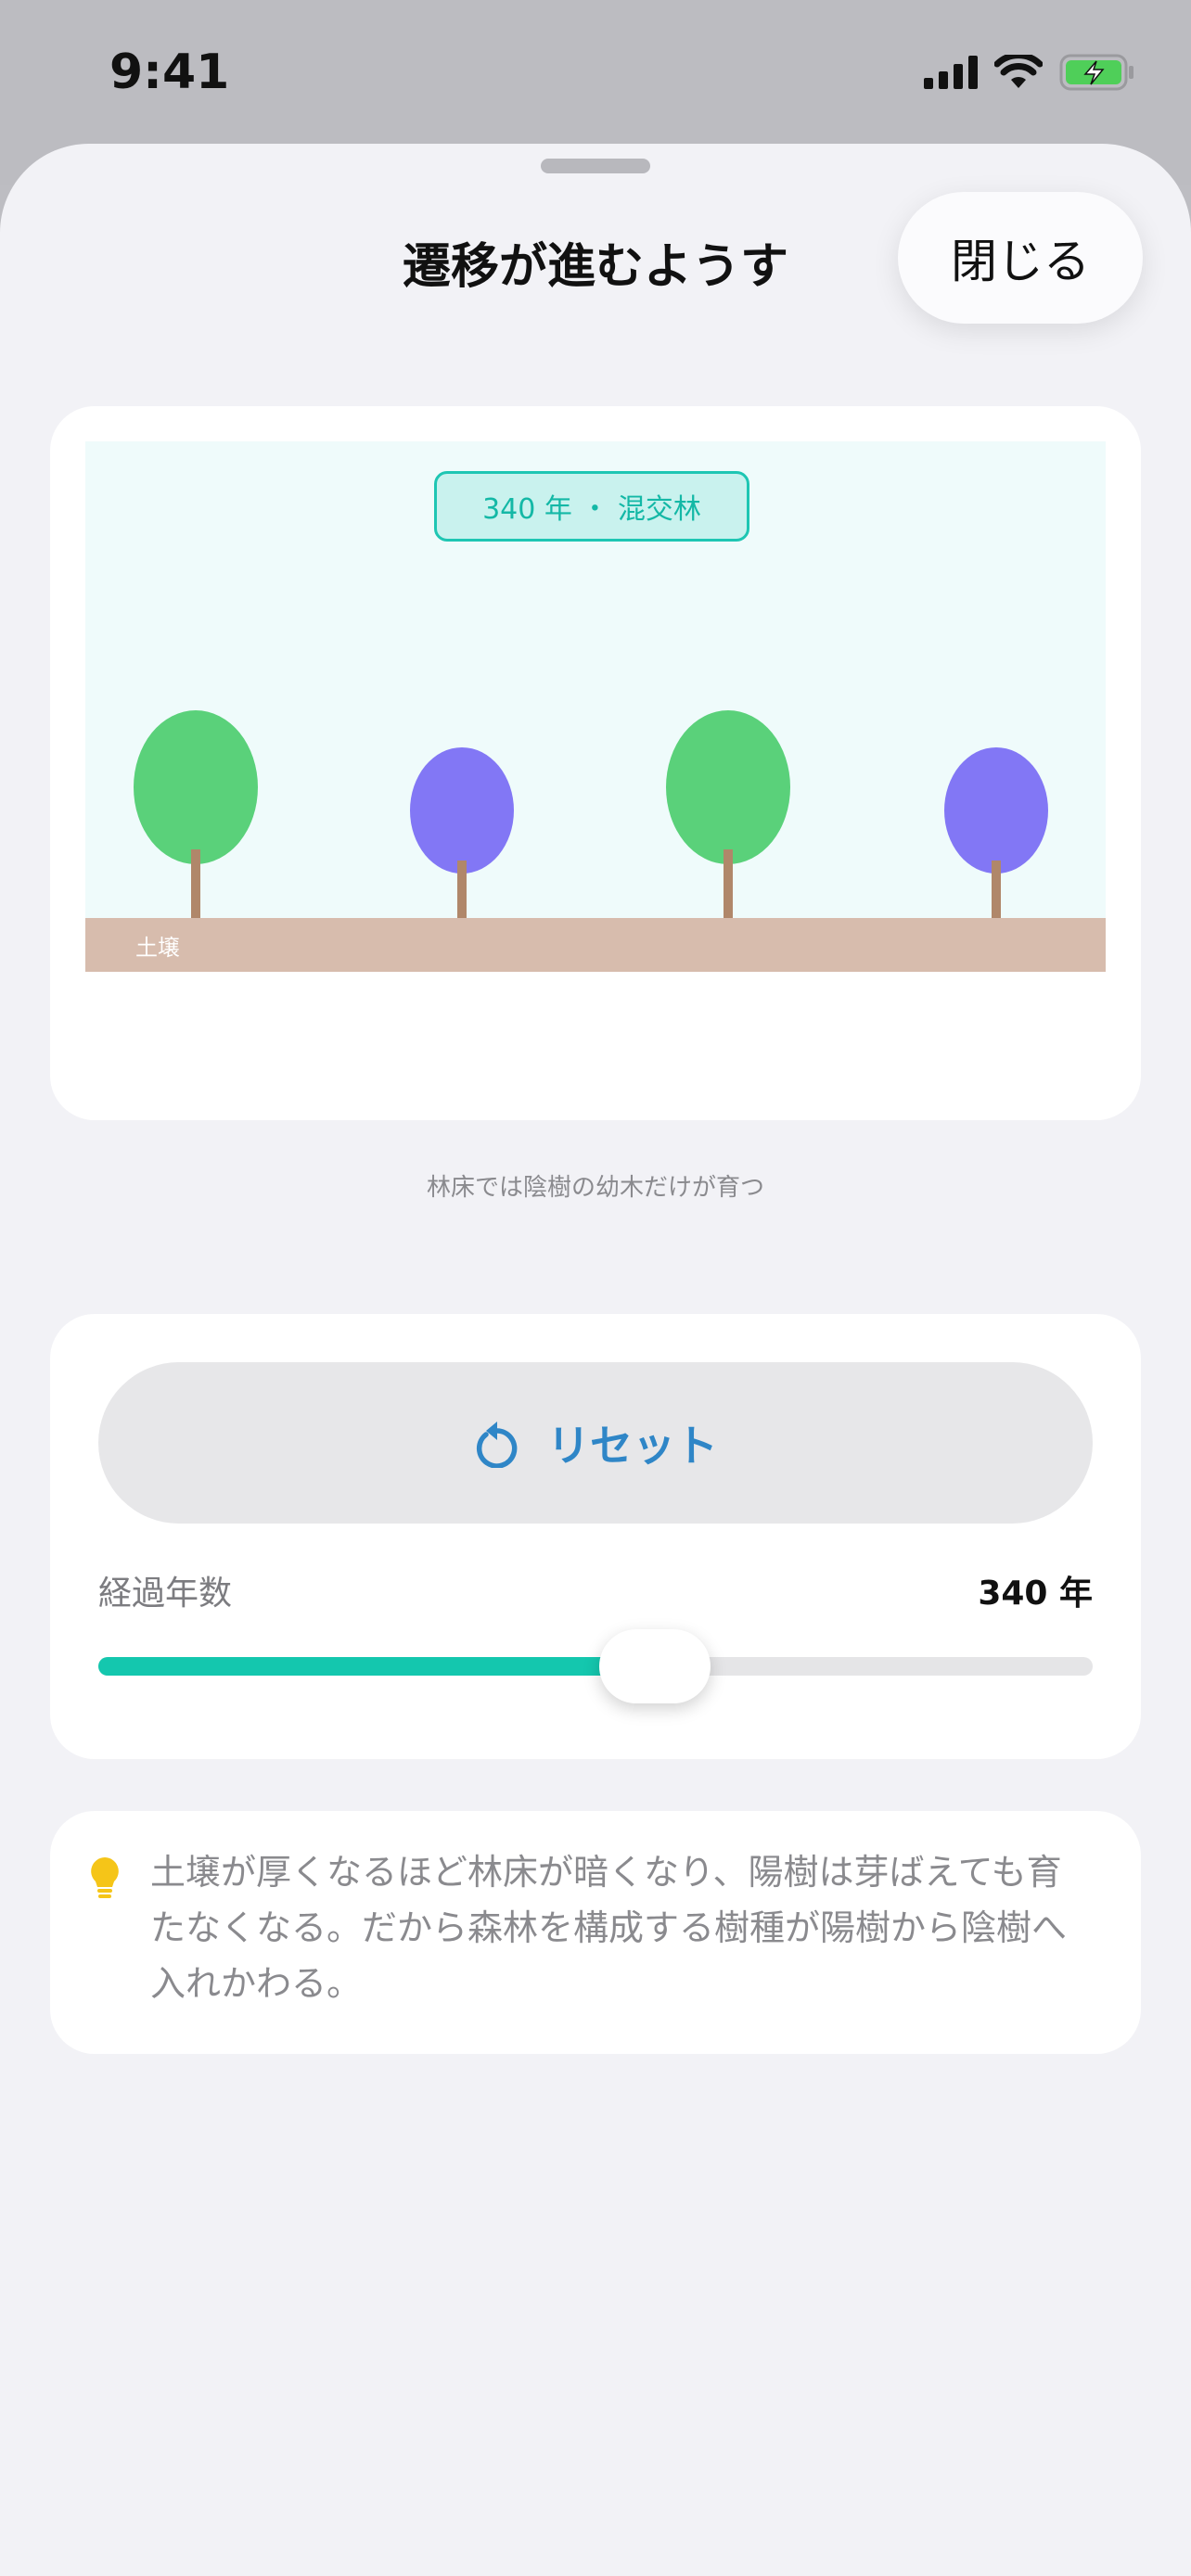 The image size is (1191, 2576). I want to click on elapsed-years-label: 経過年数, so click(165, 1594).